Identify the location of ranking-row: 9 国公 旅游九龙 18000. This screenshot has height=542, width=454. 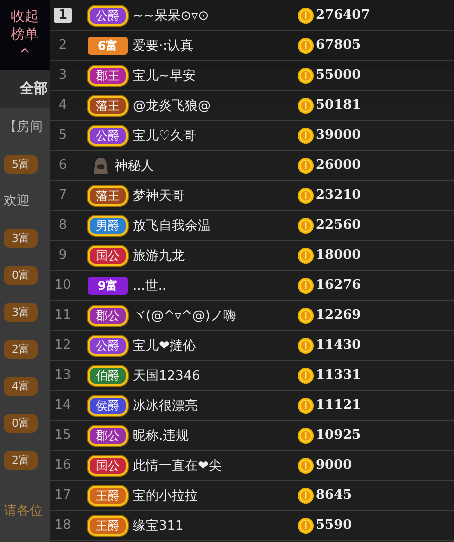
(252, 256).